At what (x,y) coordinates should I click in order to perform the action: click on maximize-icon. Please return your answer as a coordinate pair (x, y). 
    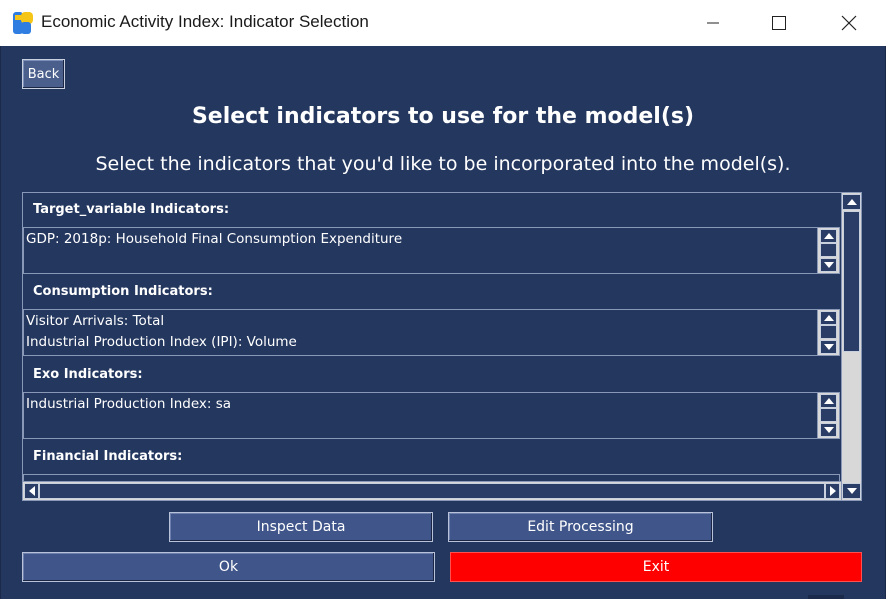
    Looking at the image, I should click on (779, 23).